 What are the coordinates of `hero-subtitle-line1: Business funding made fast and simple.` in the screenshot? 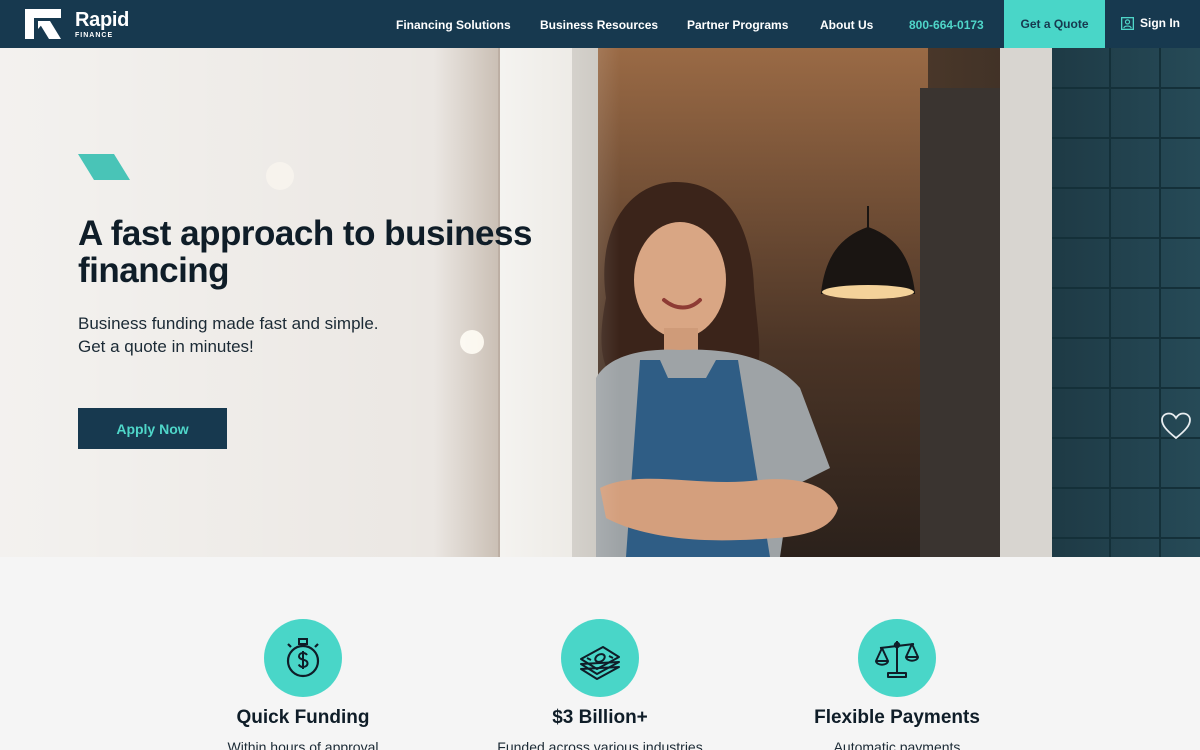 It's located at (228, 323).